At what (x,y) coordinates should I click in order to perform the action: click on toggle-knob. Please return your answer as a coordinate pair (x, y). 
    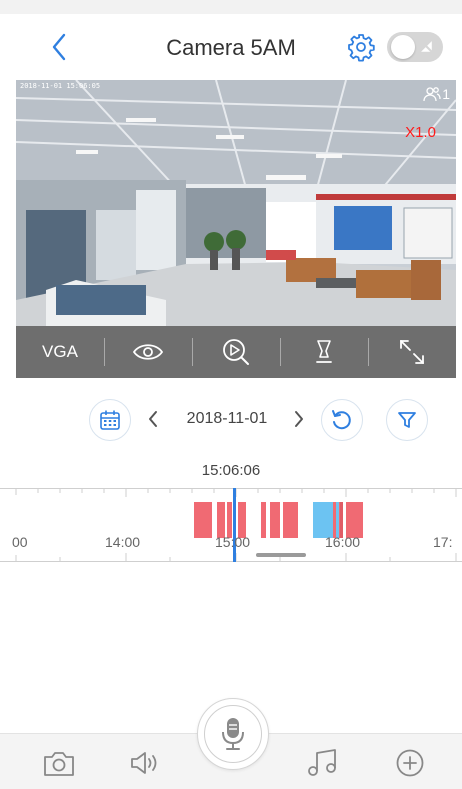
    Looking at the image, I should click on (403, 47).